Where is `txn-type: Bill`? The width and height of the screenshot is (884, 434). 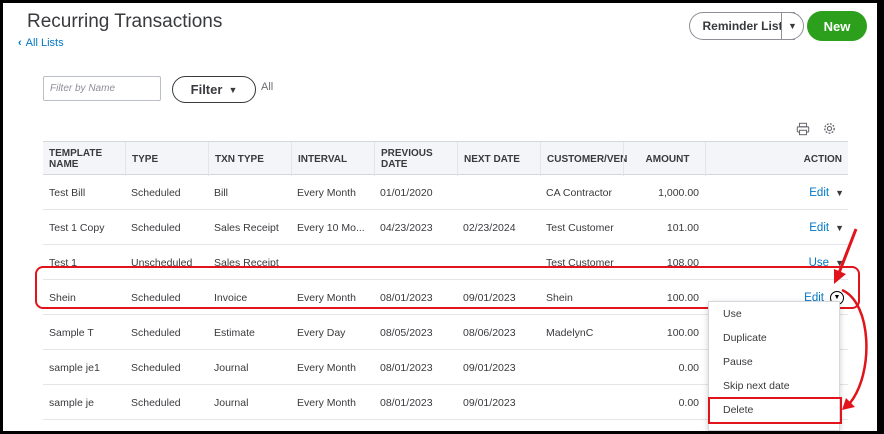 txn-type: Bill is located at coordinates (221, 192).